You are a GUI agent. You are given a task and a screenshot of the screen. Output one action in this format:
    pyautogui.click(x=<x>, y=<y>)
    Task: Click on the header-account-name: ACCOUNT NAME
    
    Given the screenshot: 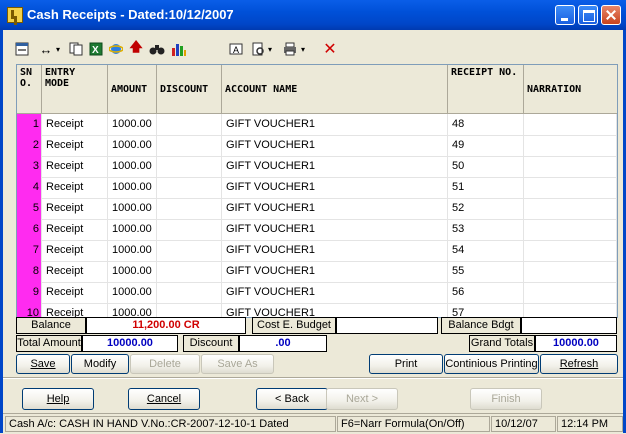 What is the action you would take?
    pyautogui.click(x=335, y=89)
    